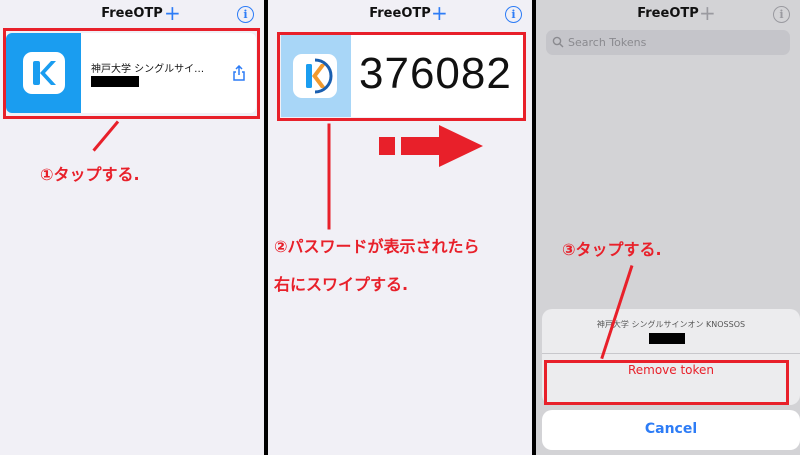 This screenshot has height=455, width=800. I want to click on search-input: Search Tokens, so click(607, 42).